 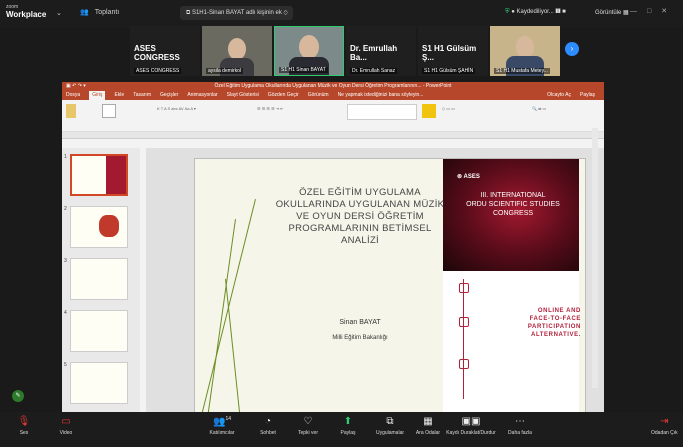 I want to click on find-replace-controls: 🔍 ⇄ ▭, so click(x=539, y=108).